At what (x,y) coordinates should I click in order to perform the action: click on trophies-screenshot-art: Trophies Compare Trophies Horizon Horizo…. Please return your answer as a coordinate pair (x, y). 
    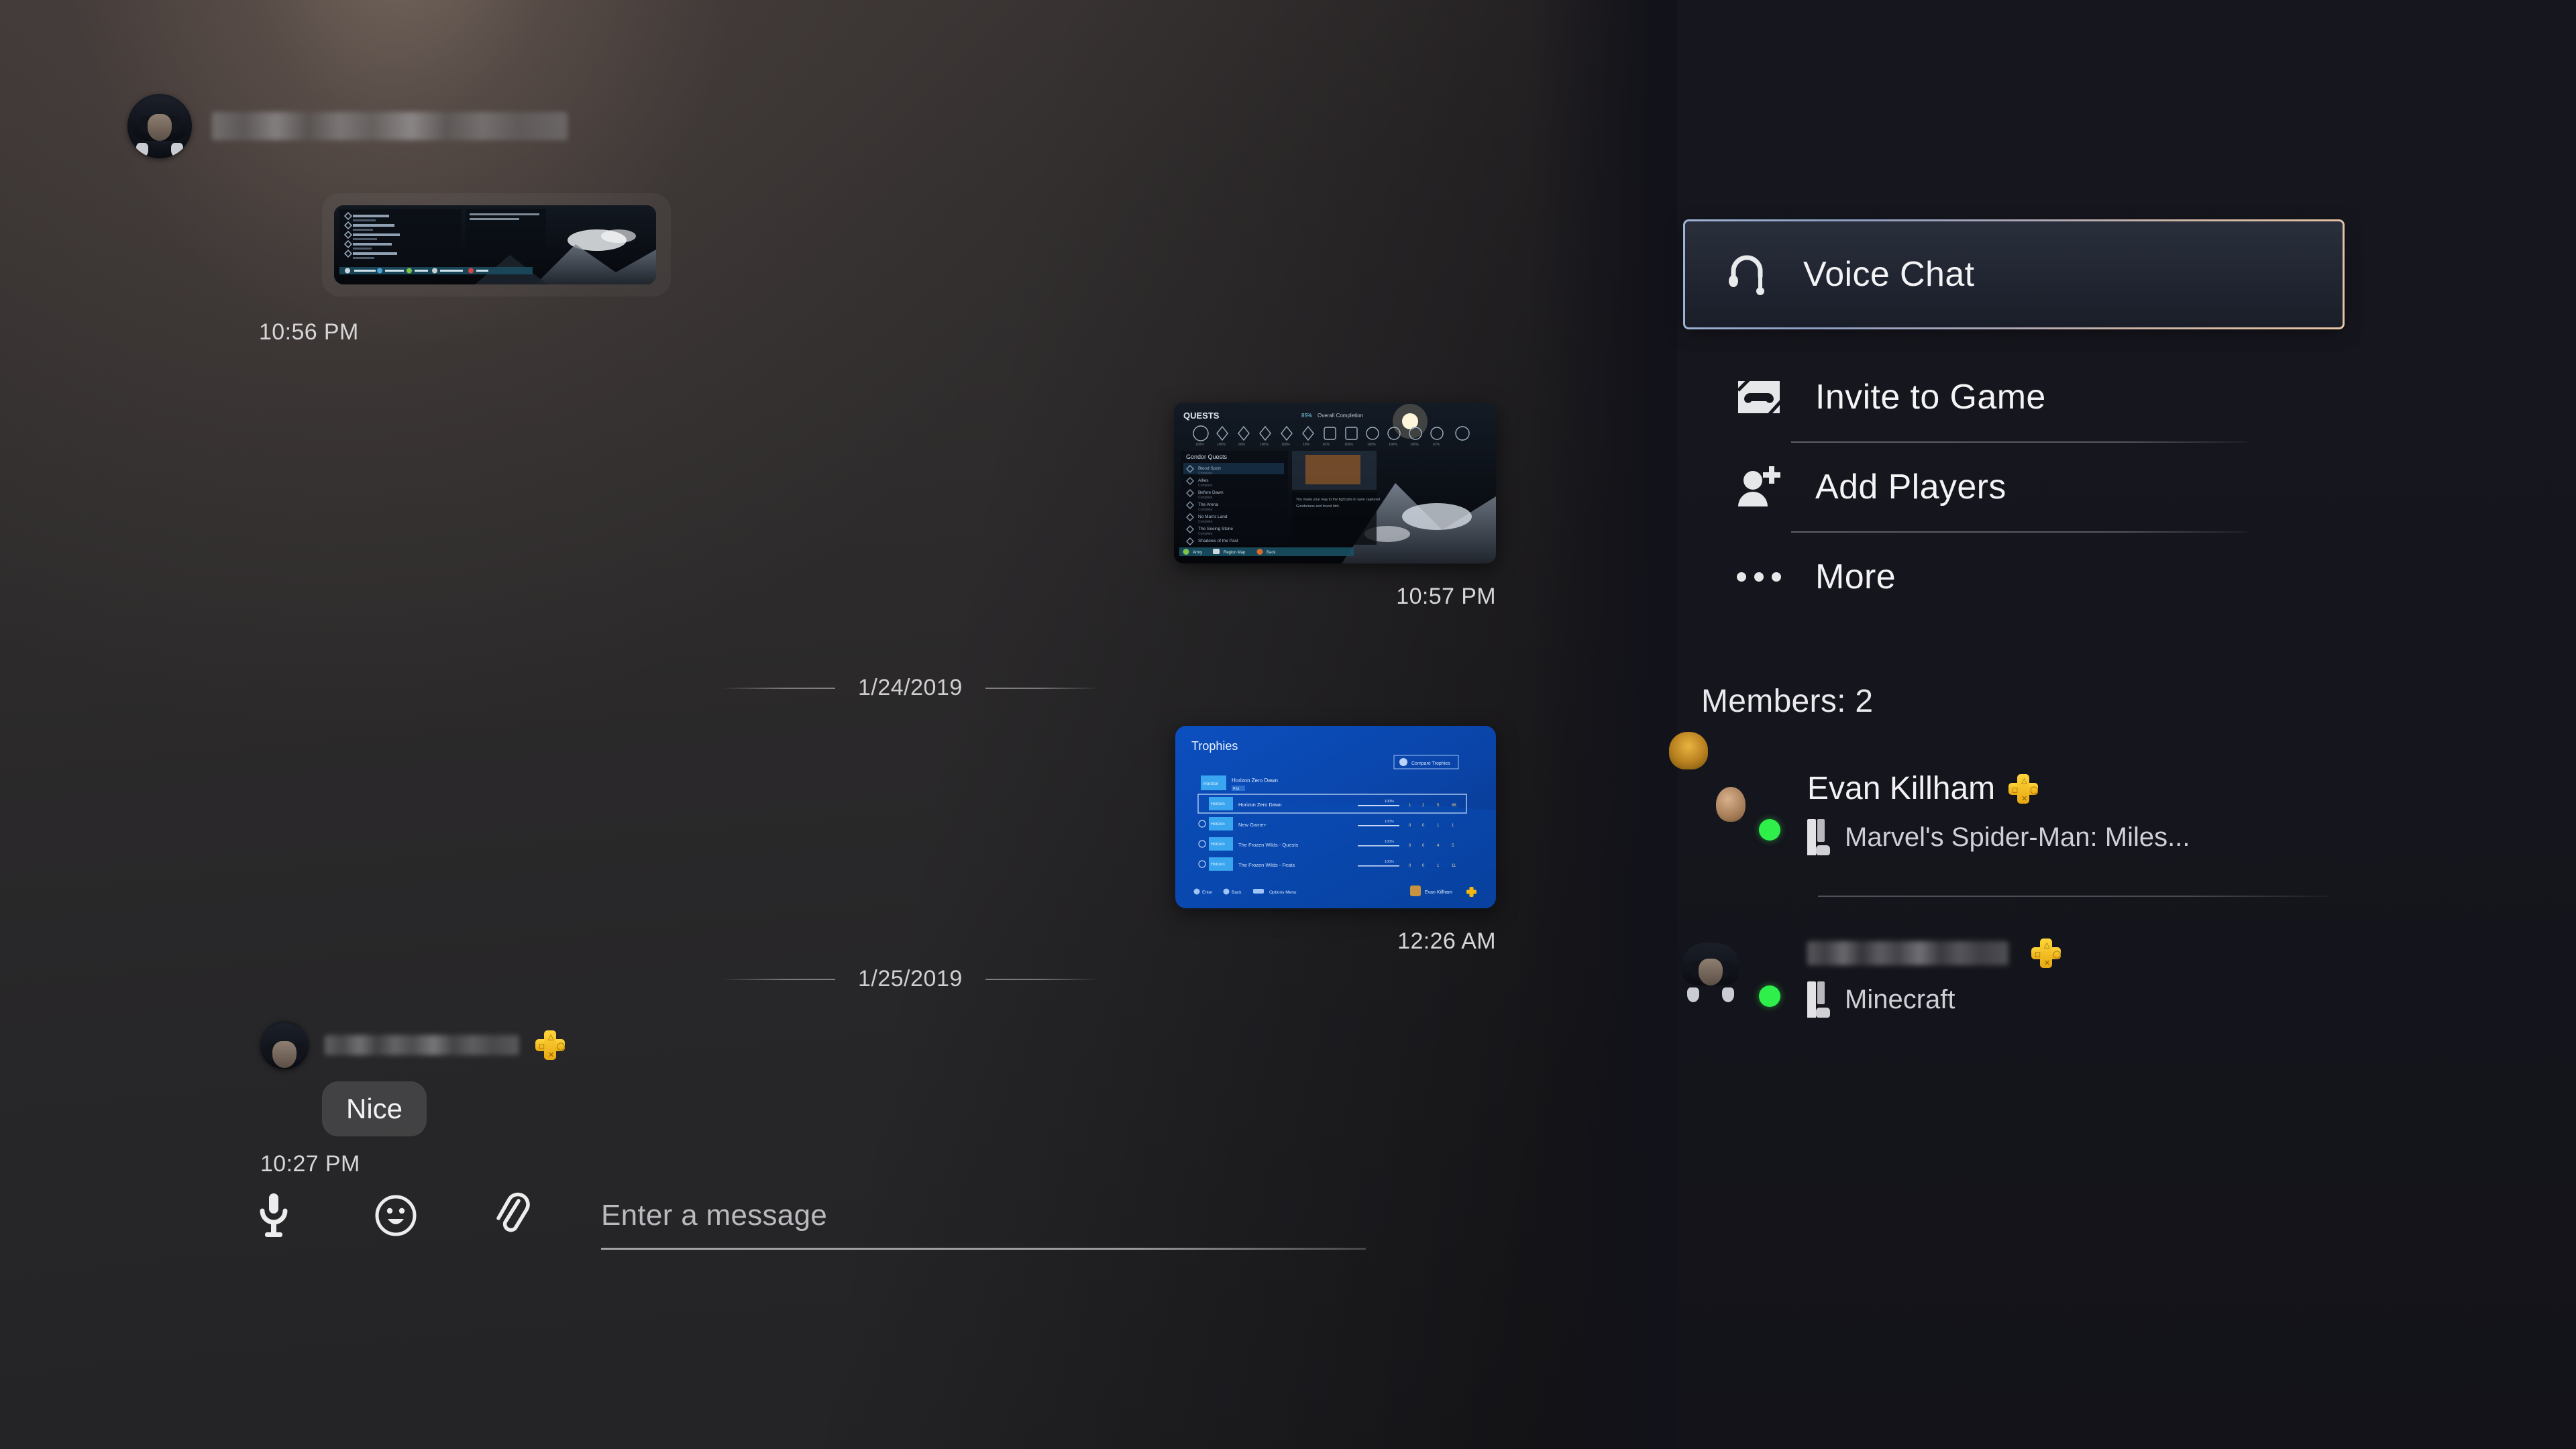
    Looking at the image, I should click on (1335, 817).